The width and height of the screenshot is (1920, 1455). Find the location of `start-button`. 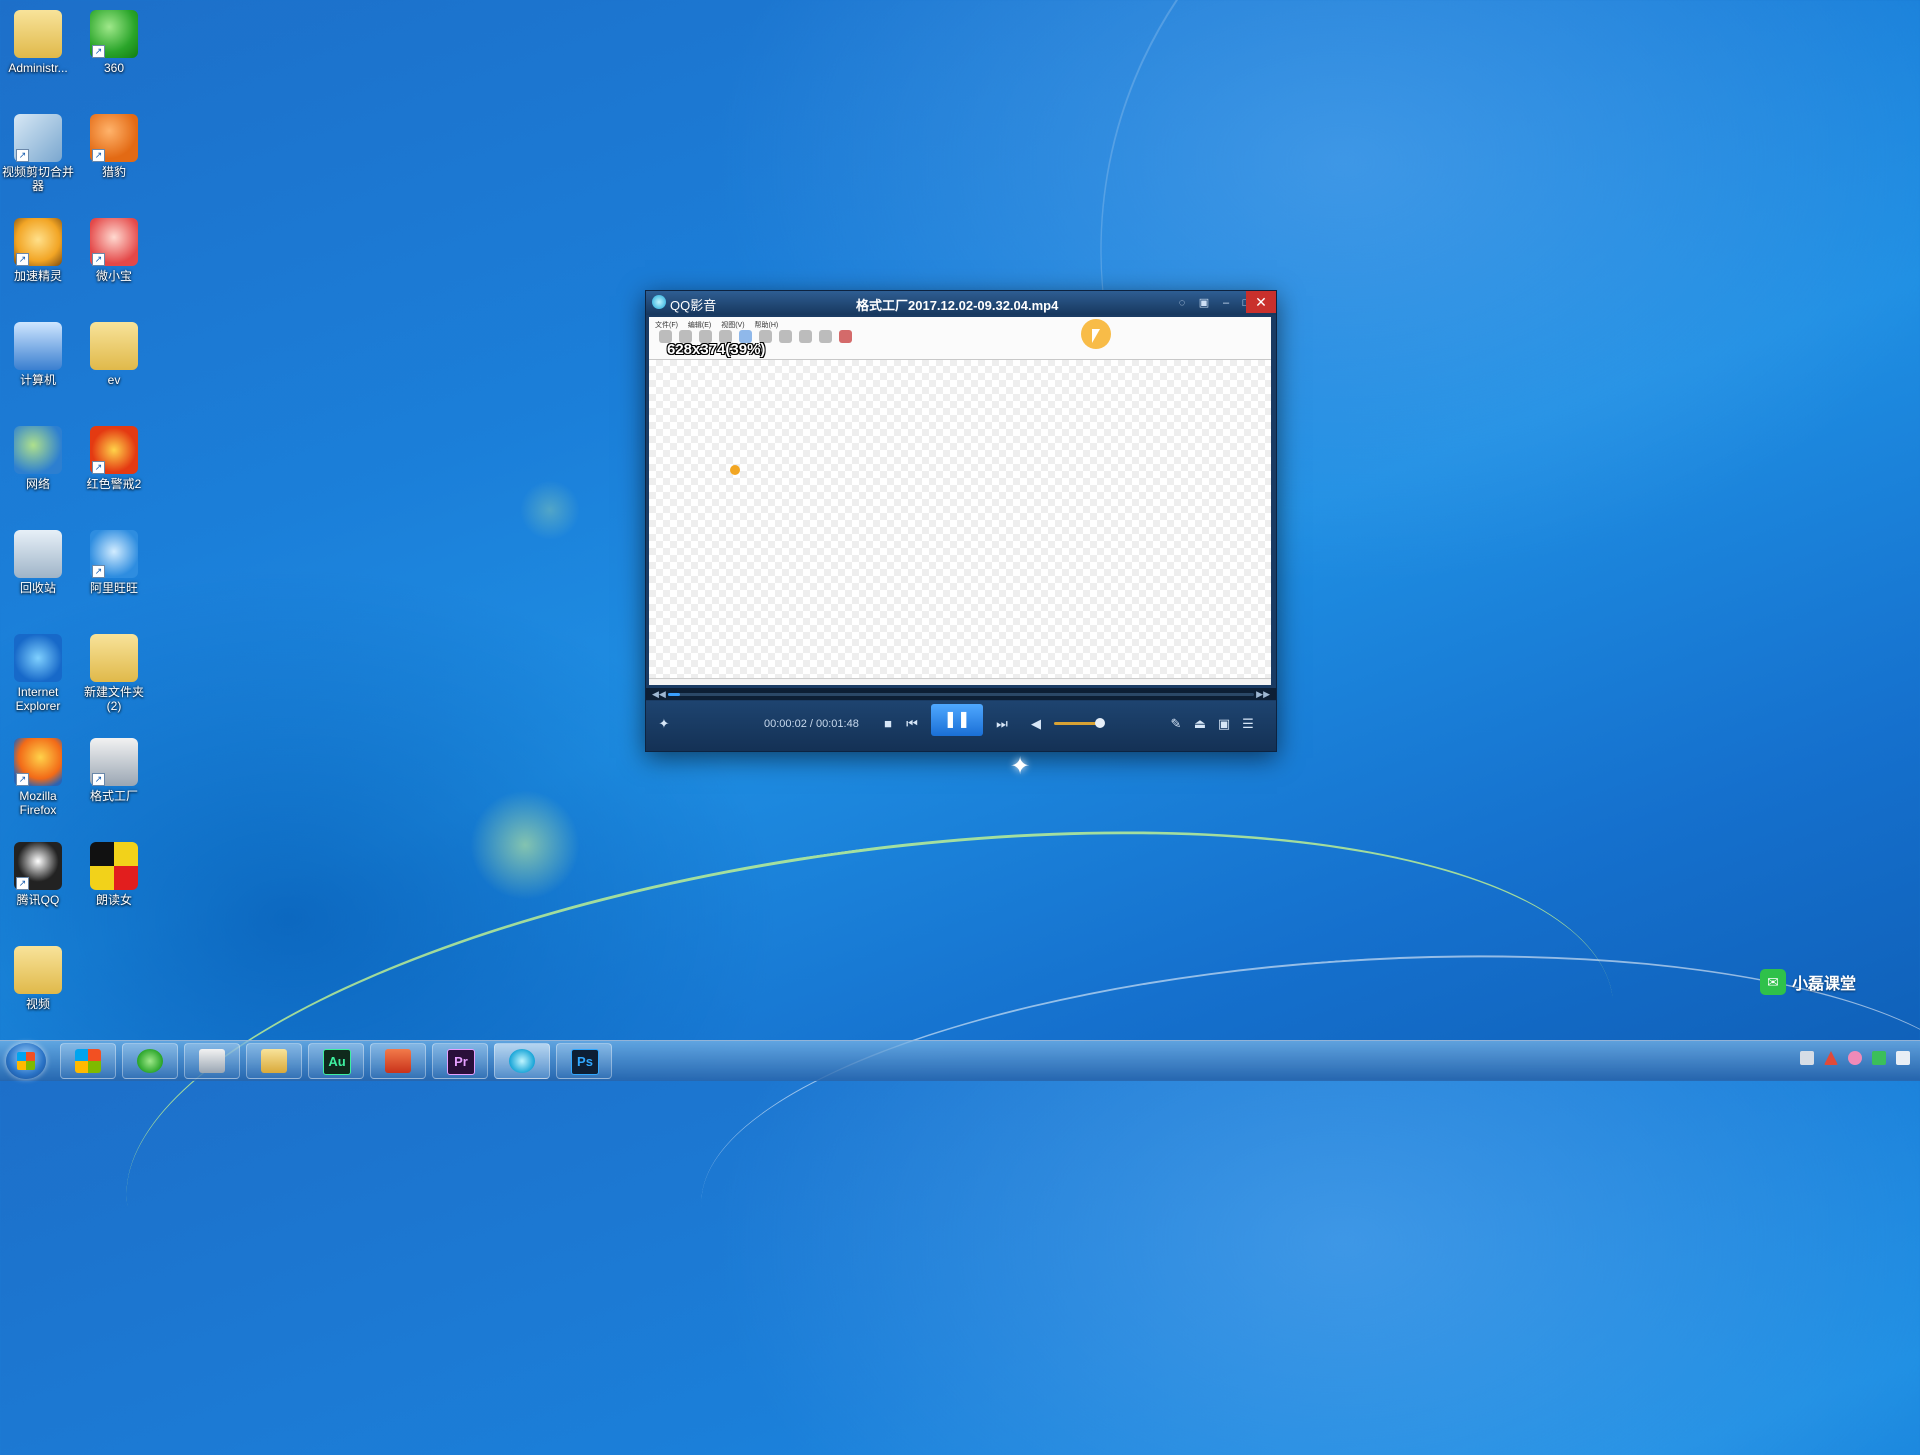

start-button is located at coordinates (26, 1061).